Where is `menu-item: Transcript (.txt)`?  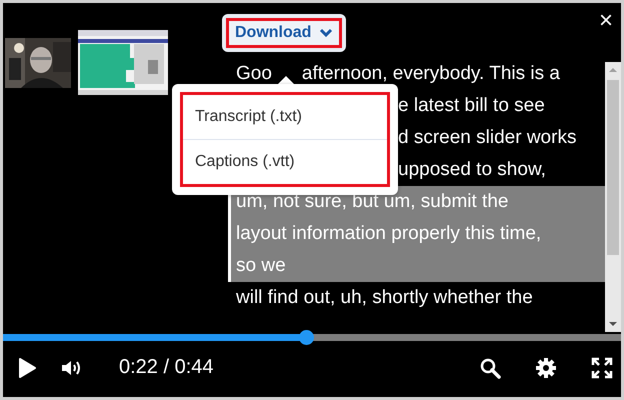
menu-item: Transcript (.txt) is located at coordinates (285, 117).